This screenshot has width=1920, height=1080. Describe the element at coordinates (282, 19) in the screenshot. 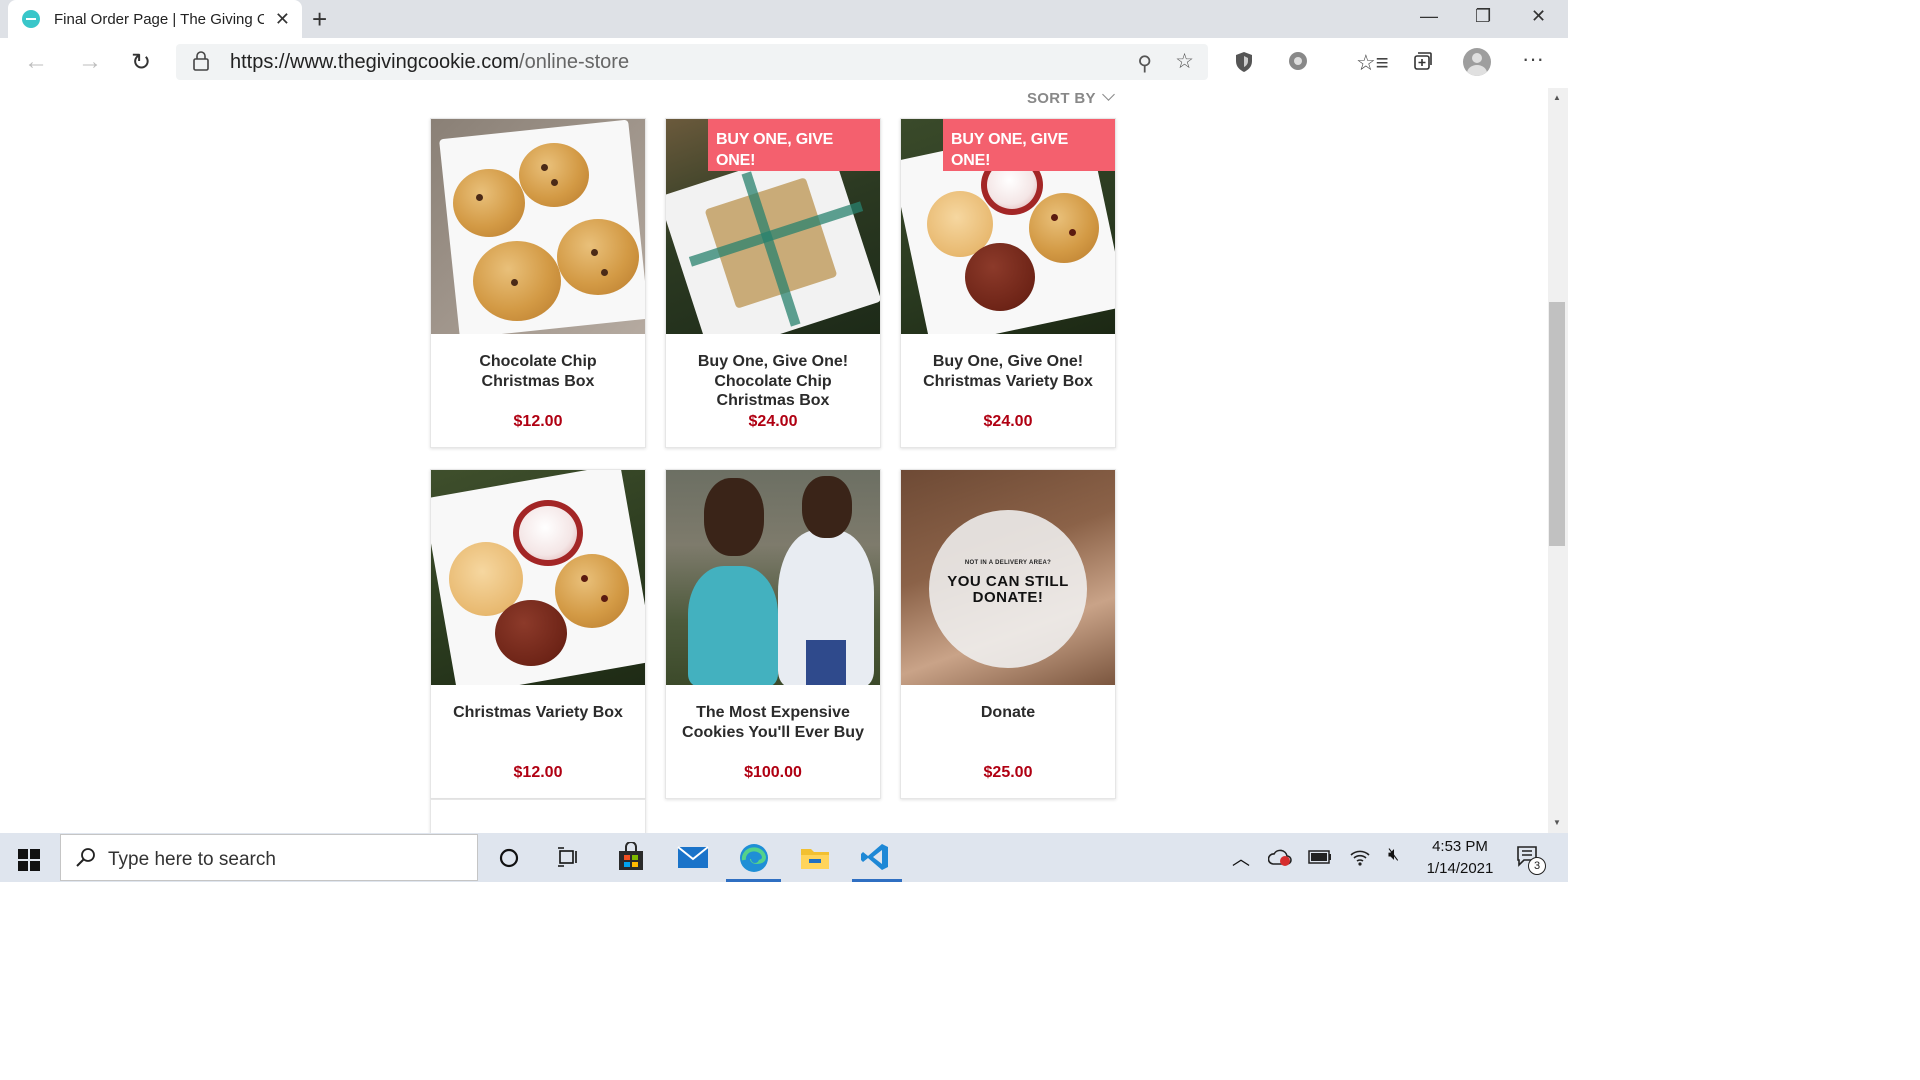

I see `close-tab-icon: ✕` at that location.